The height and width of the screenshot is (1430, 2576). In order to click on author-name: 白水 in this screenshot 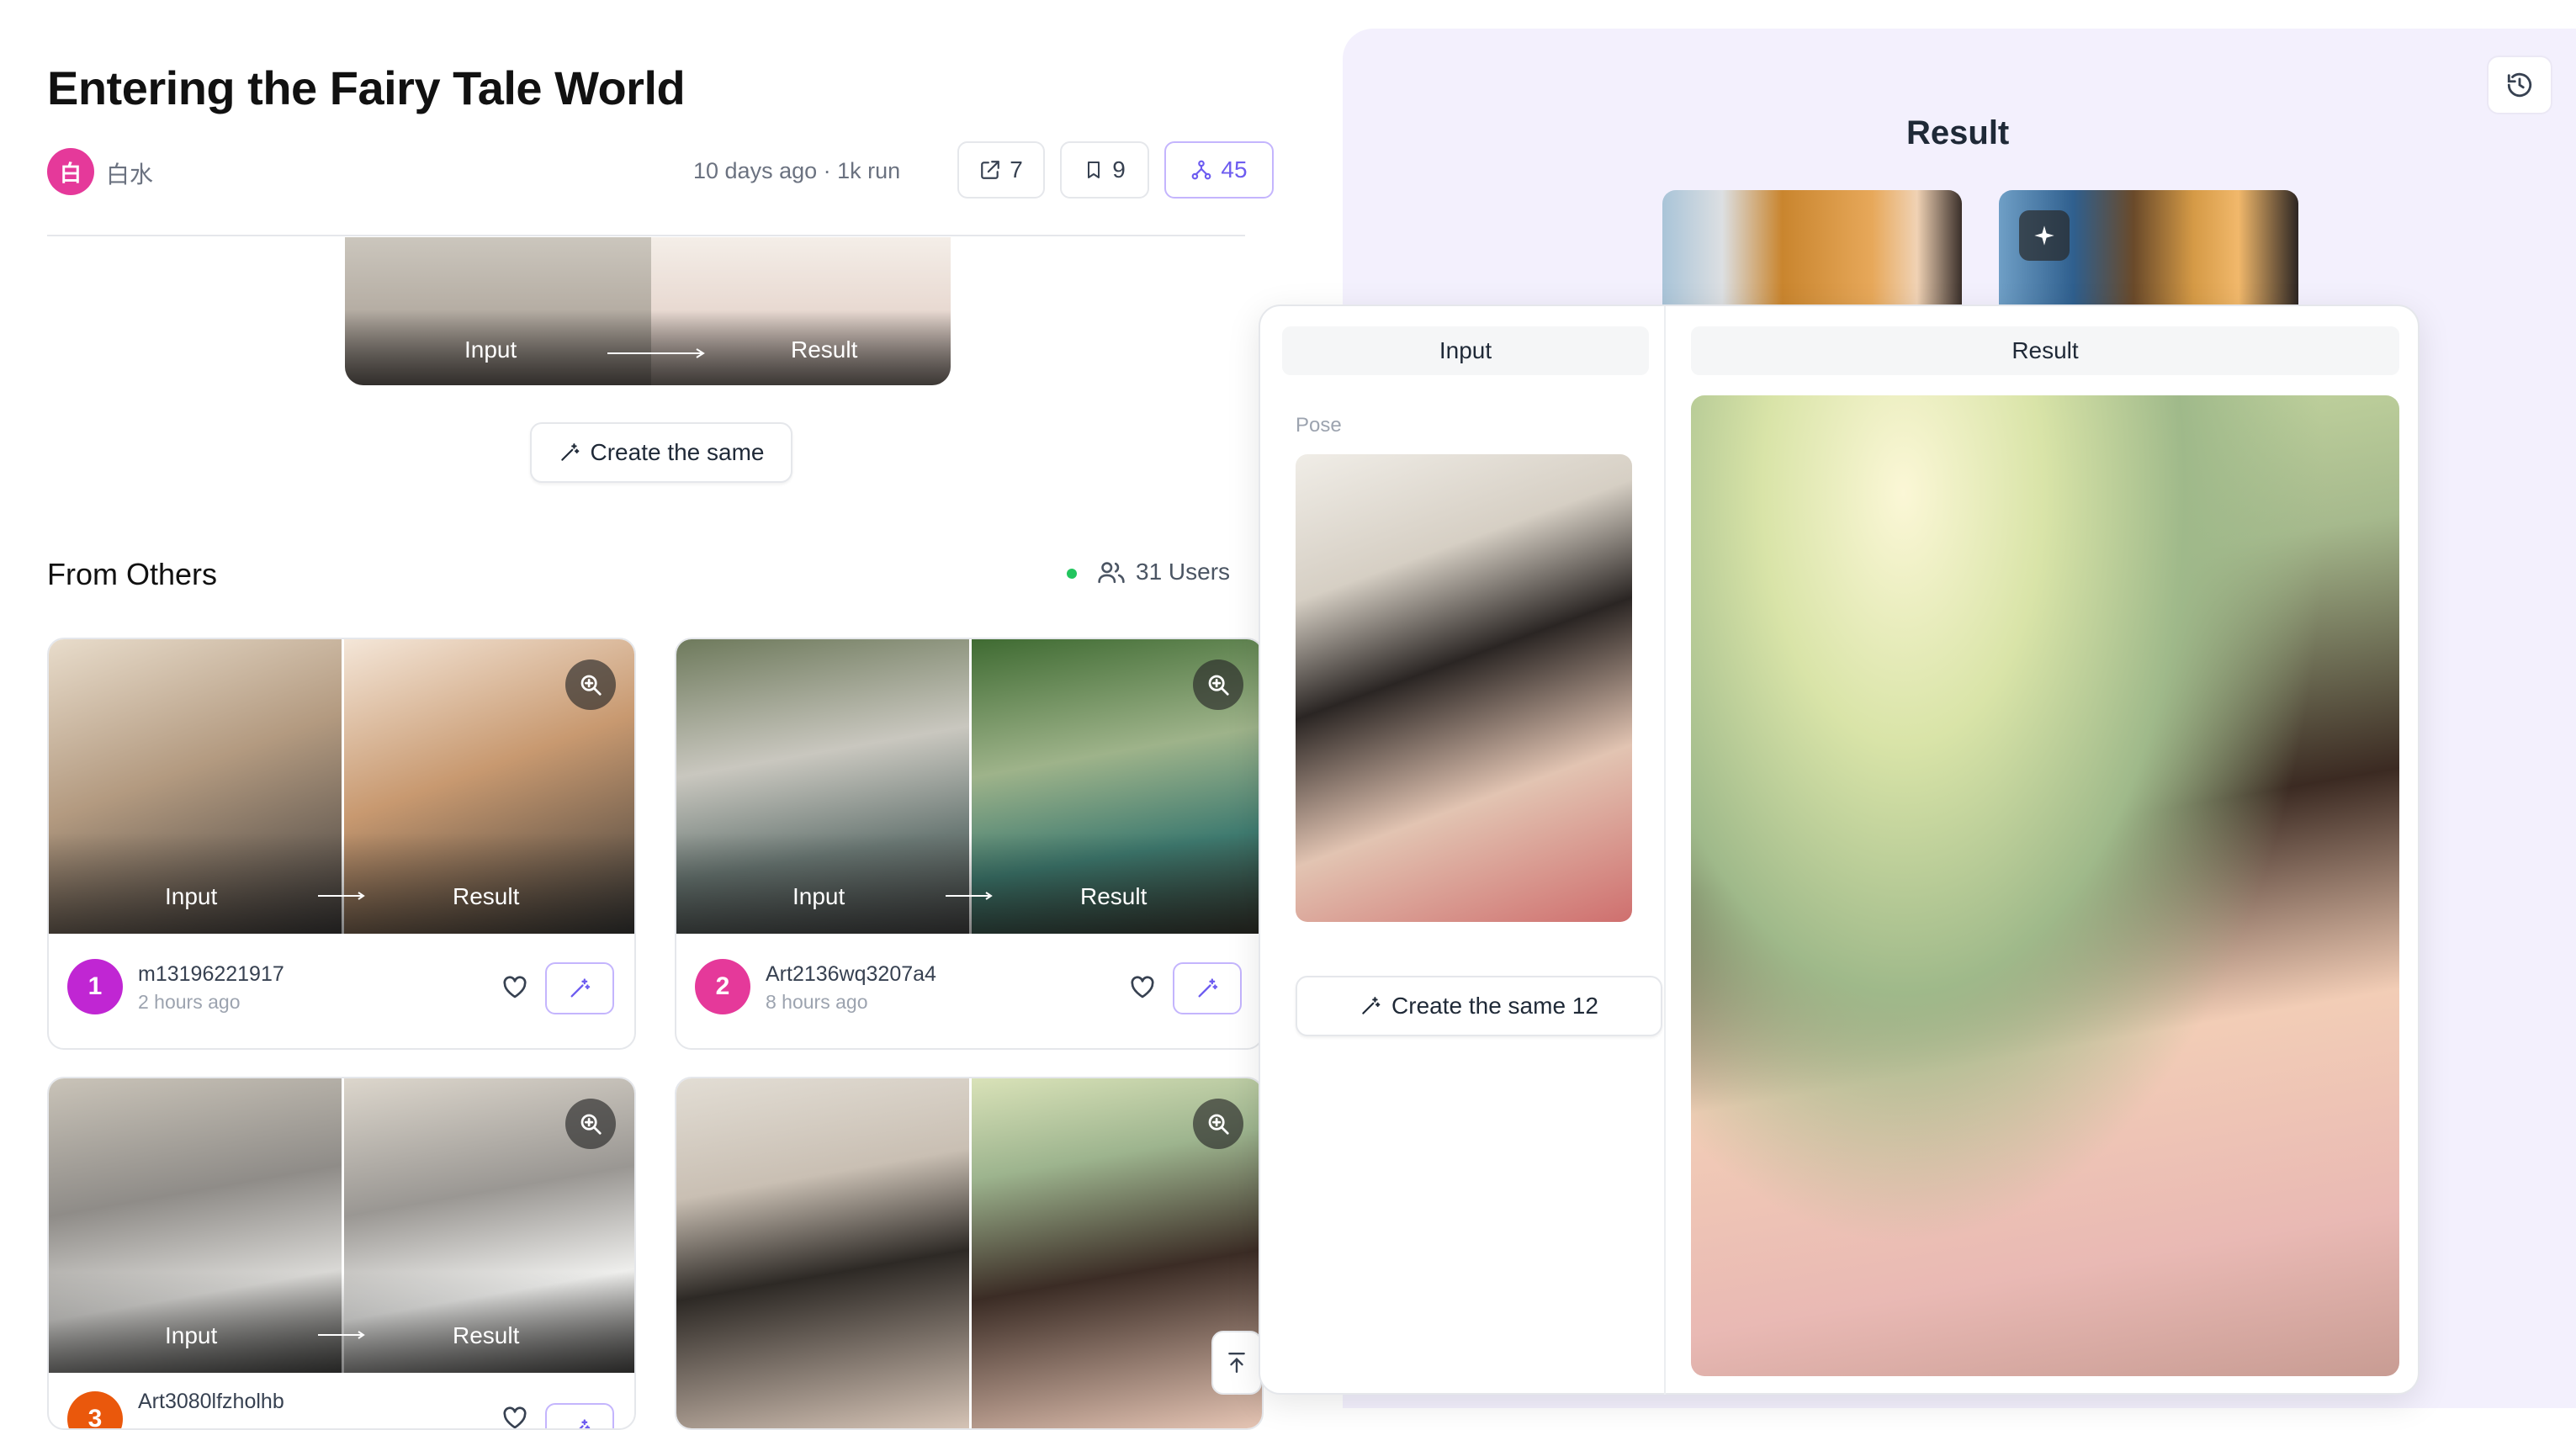, I will do `click(129, 173)`.